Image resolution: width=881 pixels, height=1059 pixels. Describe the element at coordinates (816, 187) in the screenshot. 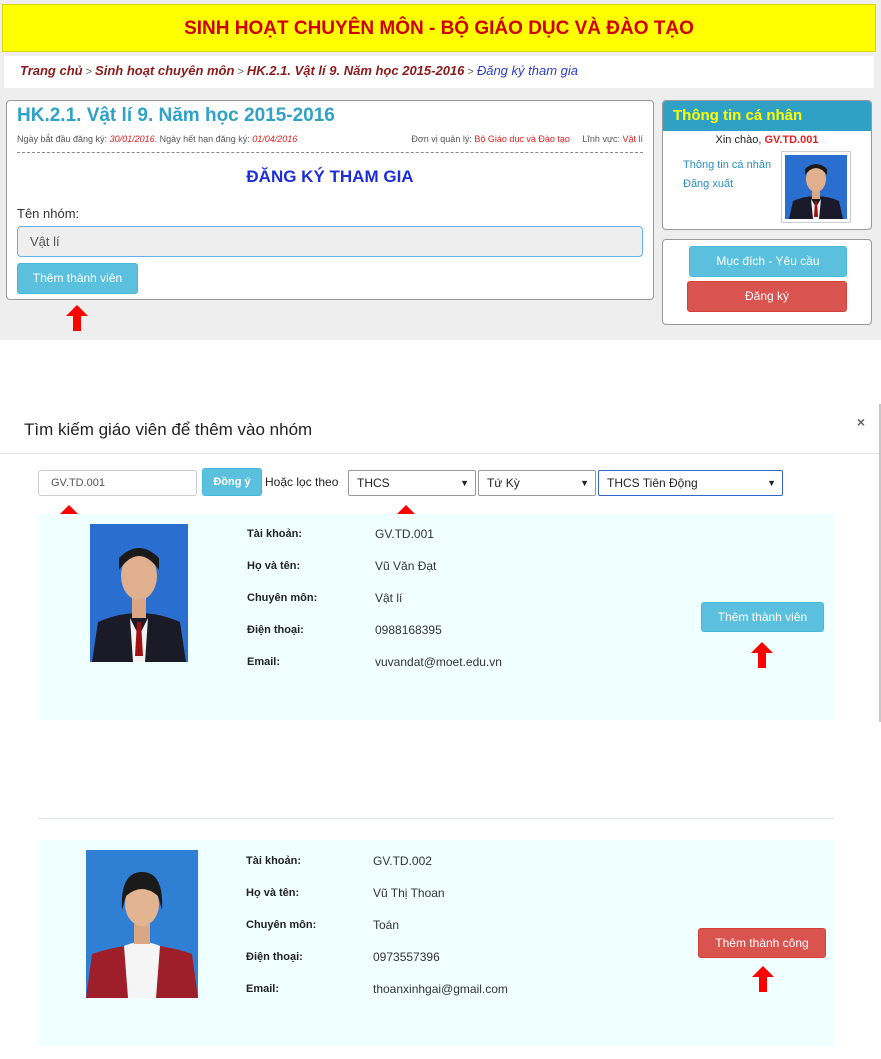

I see `profile-avatar` at that location.